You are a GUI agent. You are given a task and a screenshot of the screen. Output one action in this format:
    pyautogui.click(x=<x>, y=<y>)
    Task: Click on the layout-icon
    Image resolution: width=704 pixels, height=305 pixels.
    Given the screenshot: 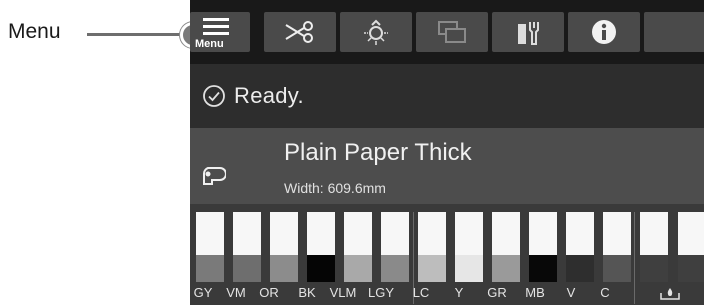 What is the action you would take?
    pyautogui.click(x=452, y=32)
    